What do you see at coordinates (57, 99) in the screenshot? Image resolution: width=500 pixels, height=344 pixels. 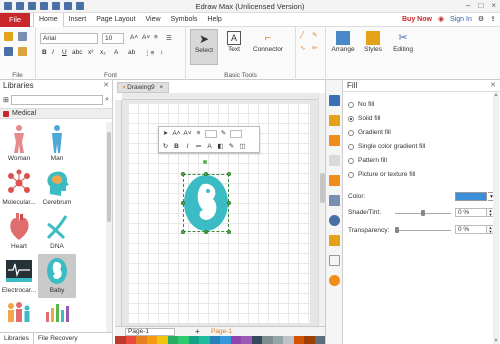 I see `library-search-input` at bounding box center [57, 99].